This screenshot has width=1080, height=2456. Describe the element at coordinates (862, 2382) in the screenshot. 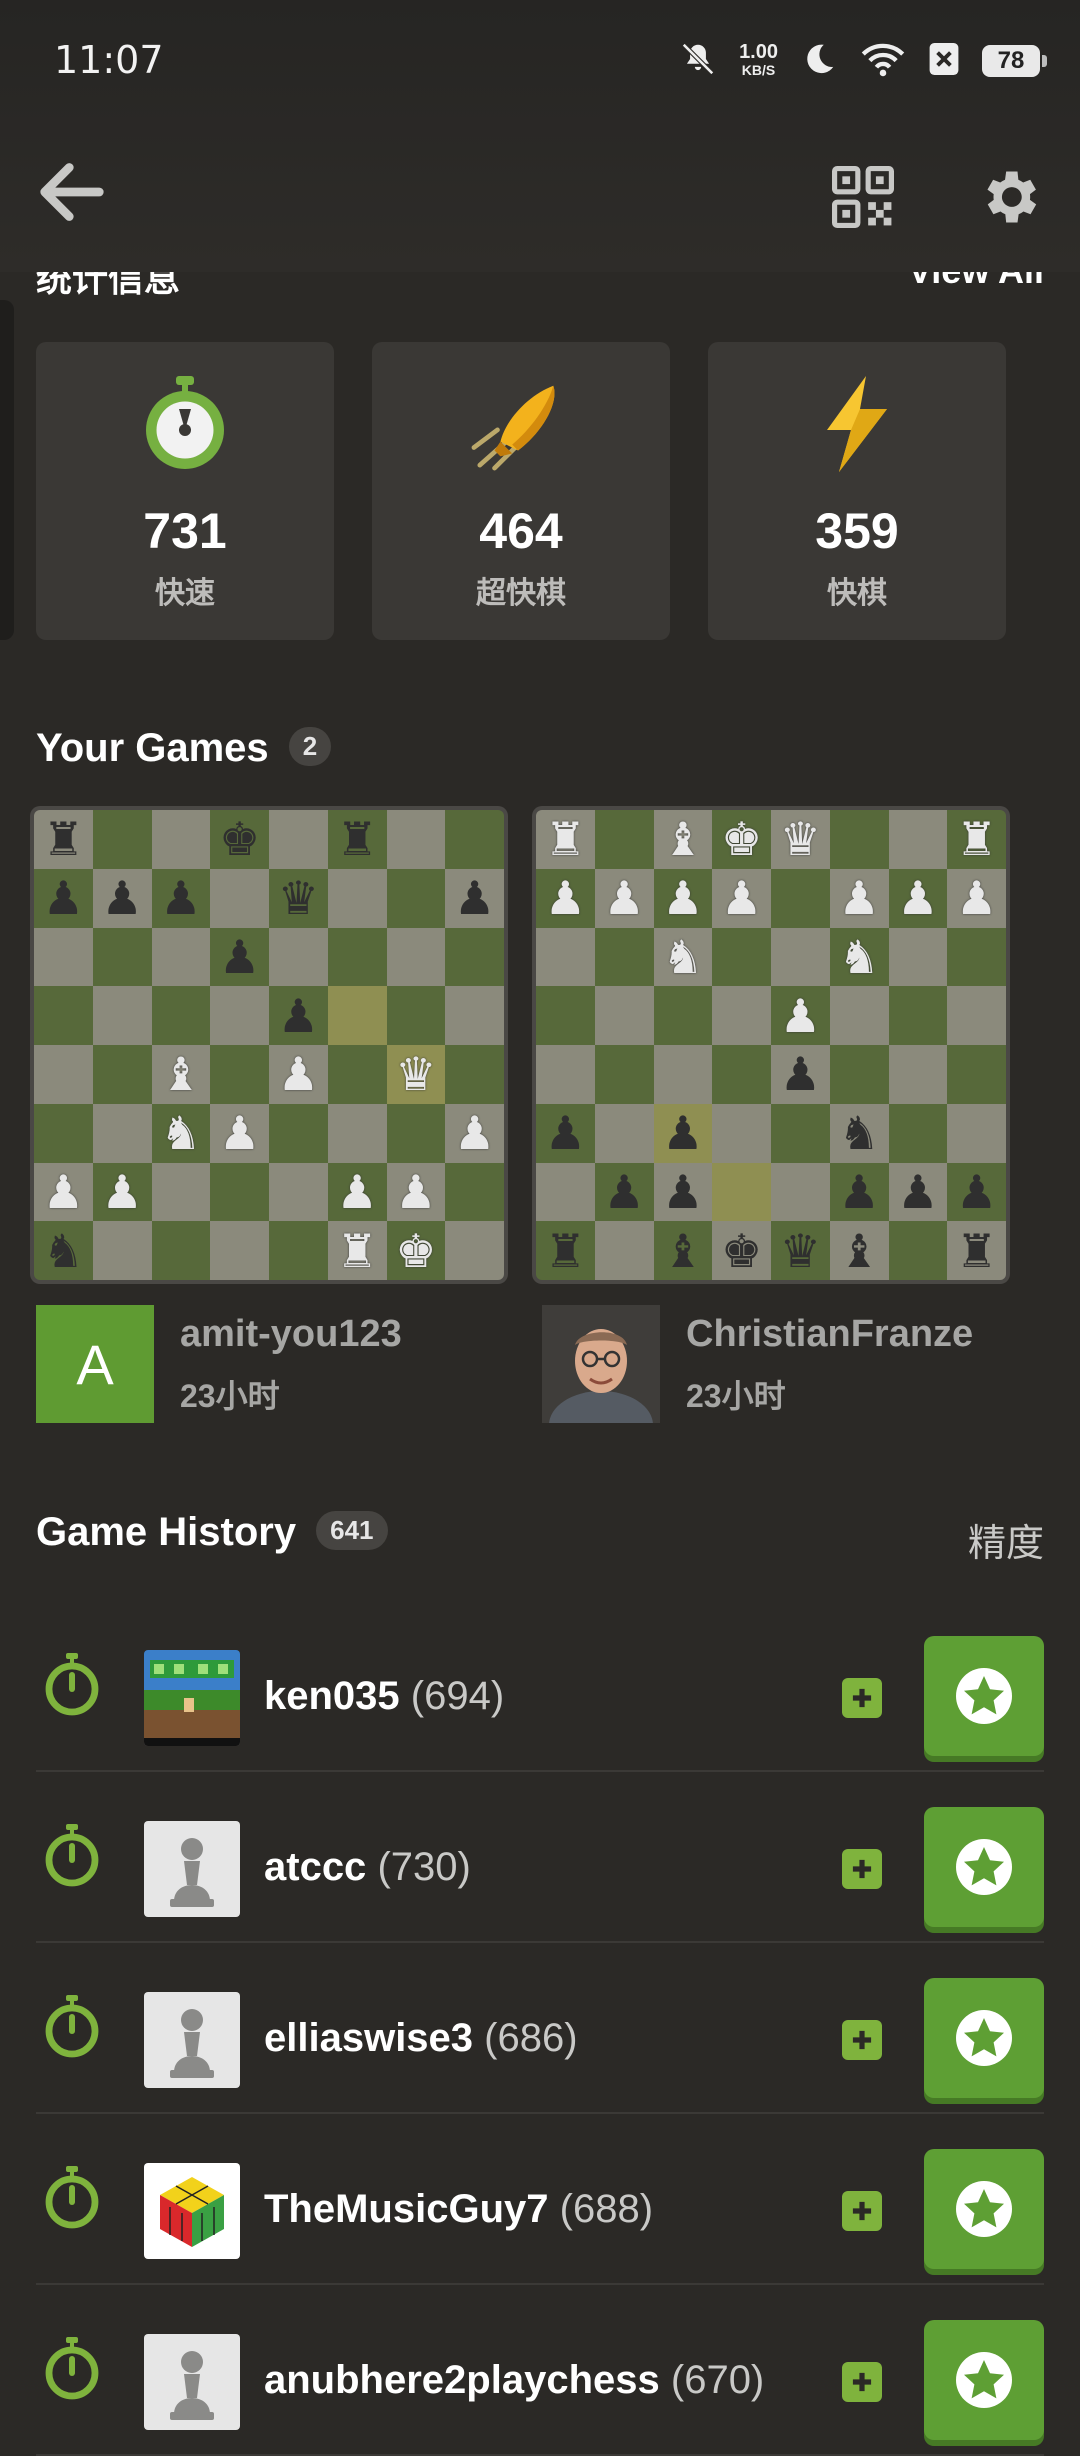

I see `plus-icon` at that location.